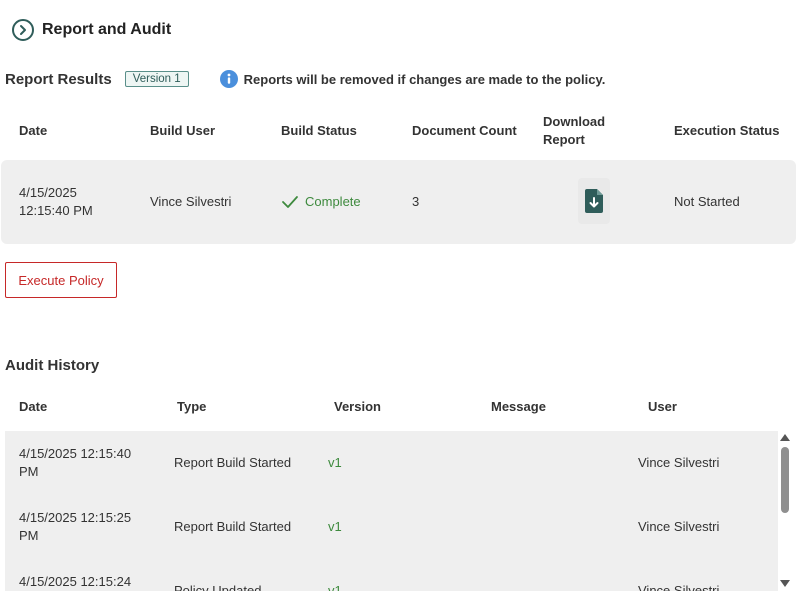 The height and width of the screenshot is (598, 803). I want to click on report-results-title: Report Results, so click(58, 79).